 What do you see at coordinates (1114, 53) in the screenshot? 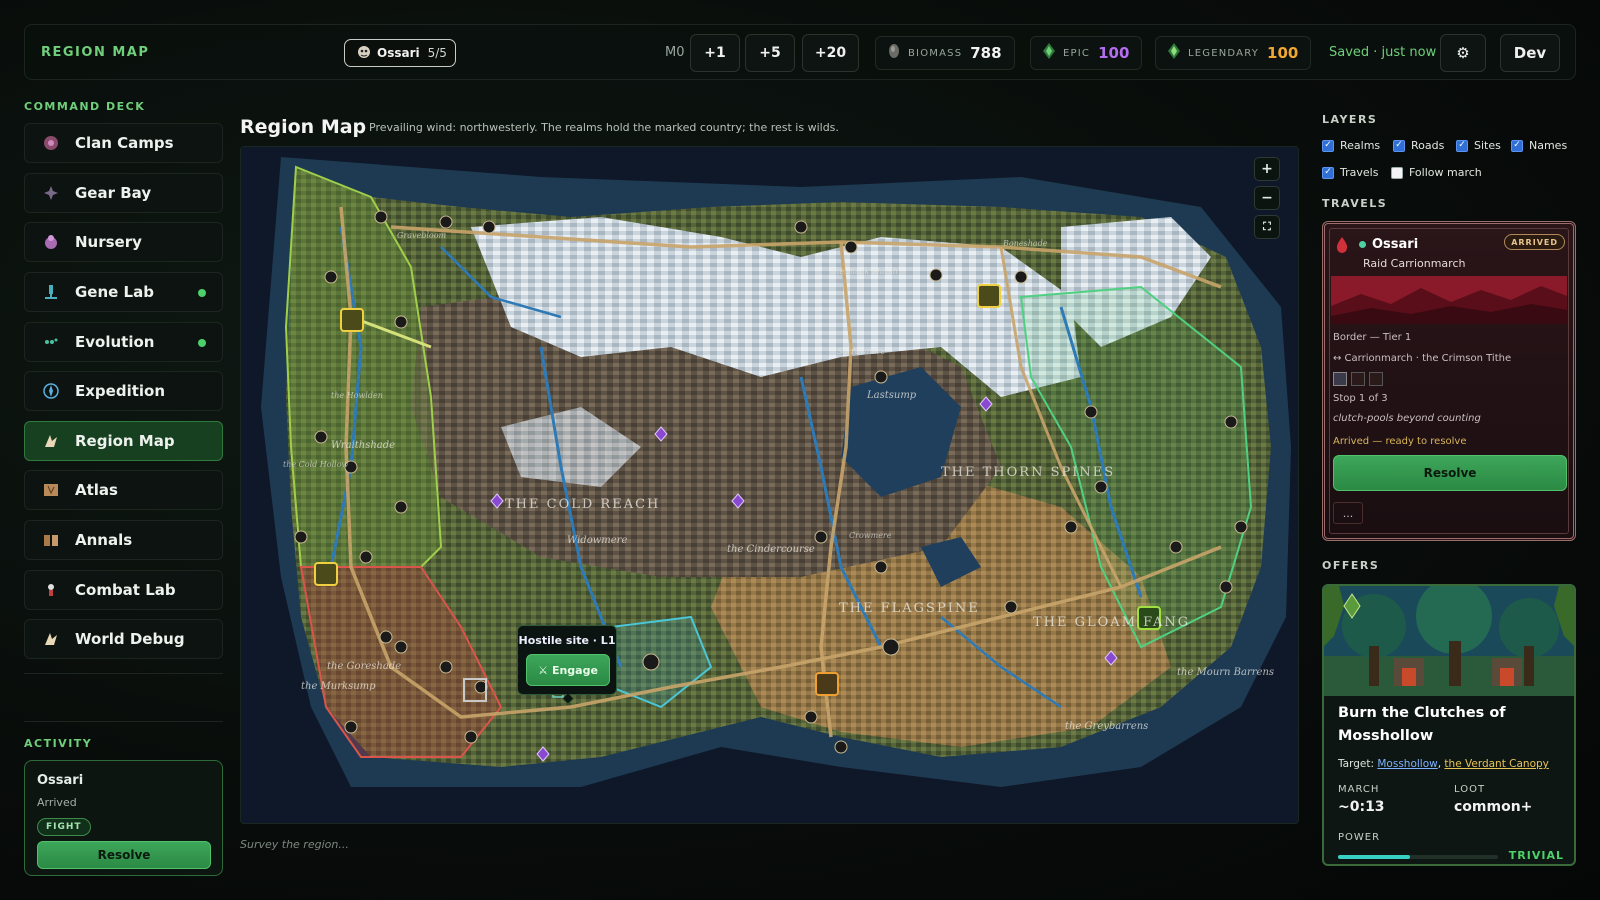
I see `epic-value: 100` at bounding box center [1114, 53].